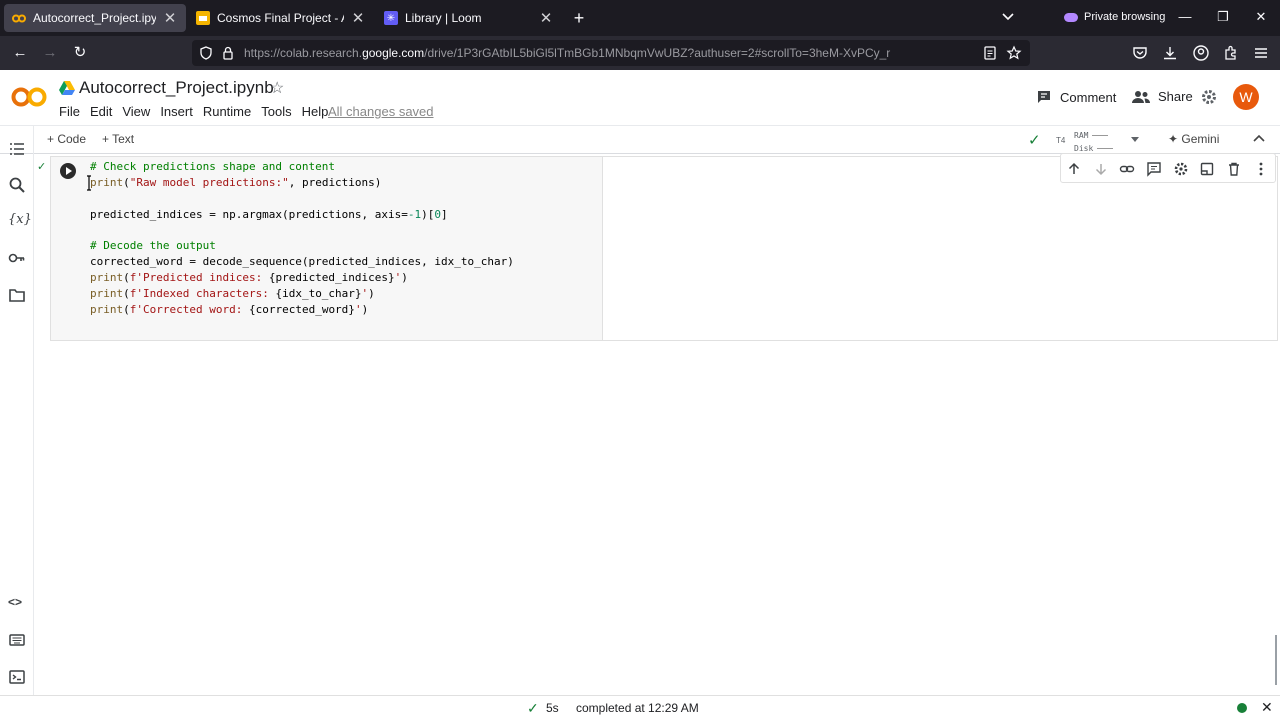 The image size is (1280, 720). Describe the element at coordinates (1071, 17) in the screenshot. I see `private-mask-icon` at that location.